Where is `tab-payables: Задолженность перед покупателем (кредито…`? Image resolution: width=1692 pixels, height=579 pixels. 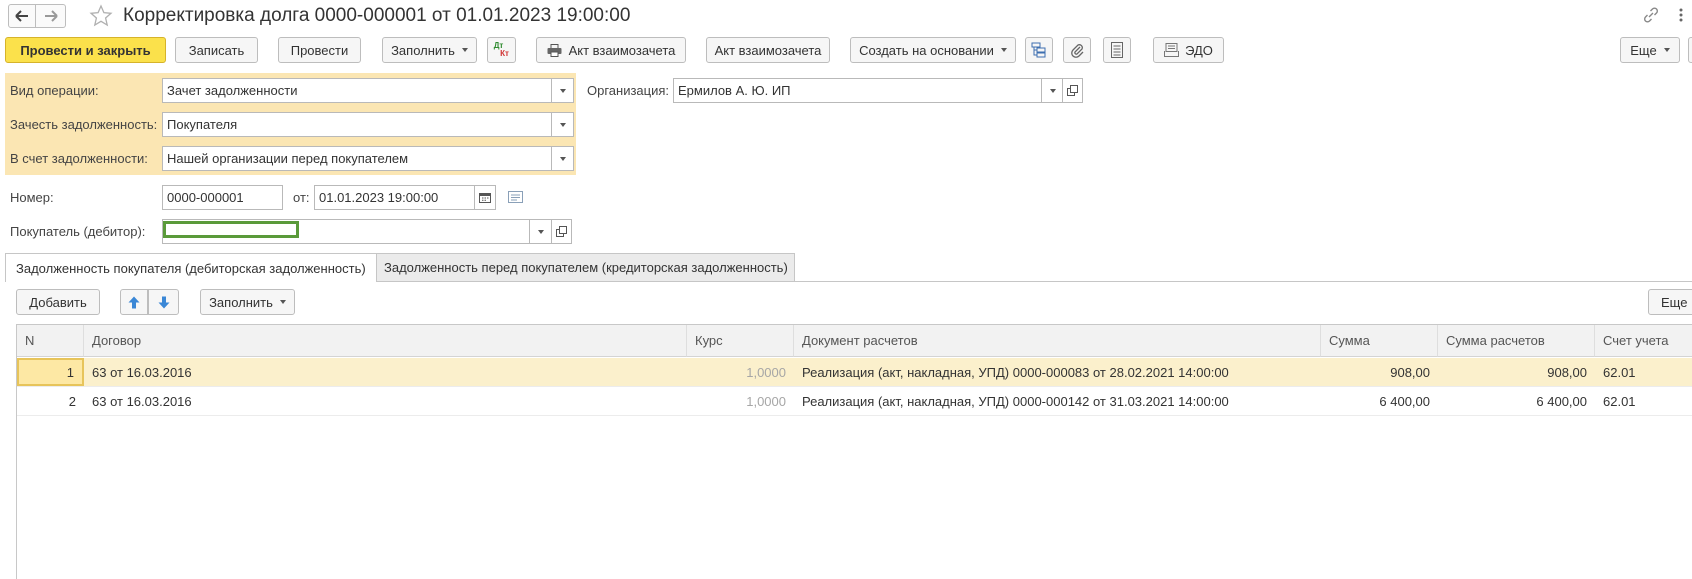 tab-payables: Задолженность перед покупателем (кредито… is located at coordinates (584, 267).